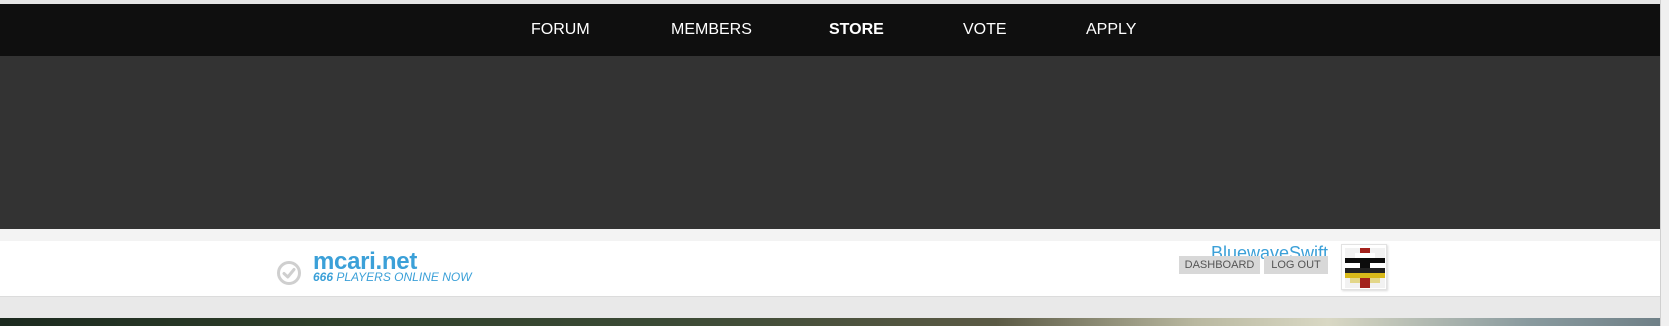 This screenshot has width=1669, height=326. What do you see at coordinates (830, 308) in the screenshot?
I see `content-spacer` at bounding box center [830, 308].